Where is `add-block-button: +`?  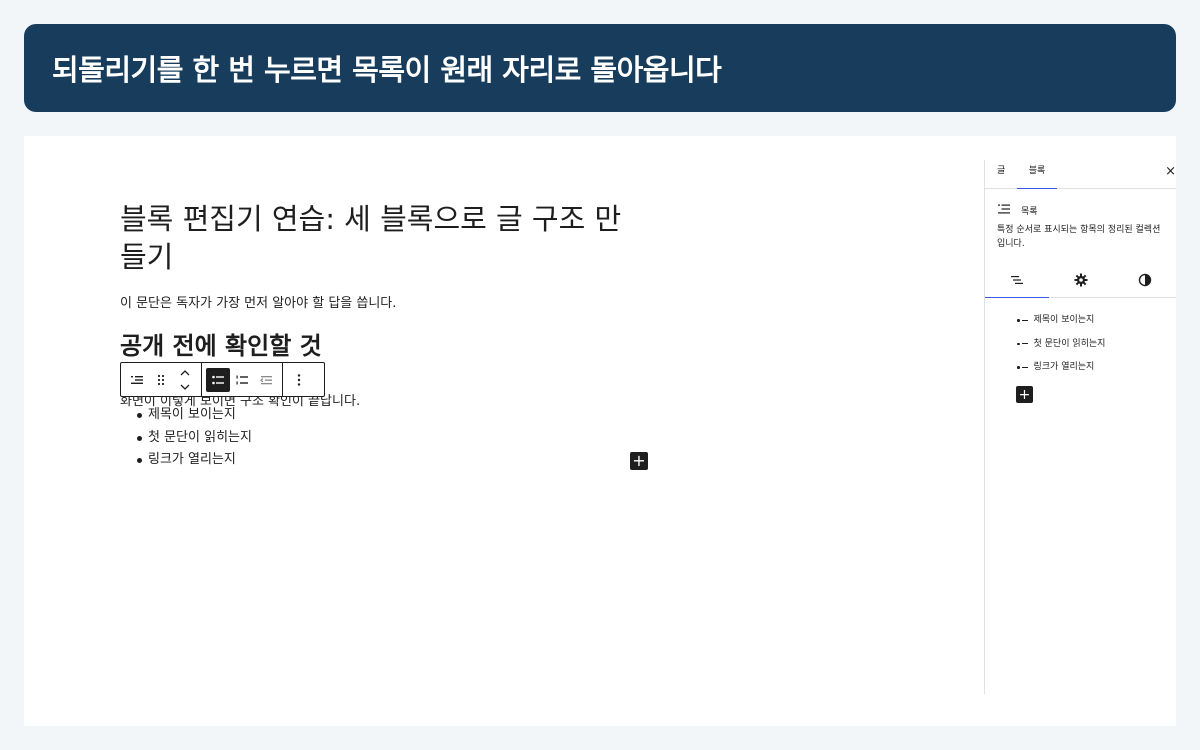
add-block-button: + is located at coordinates (639, 461).